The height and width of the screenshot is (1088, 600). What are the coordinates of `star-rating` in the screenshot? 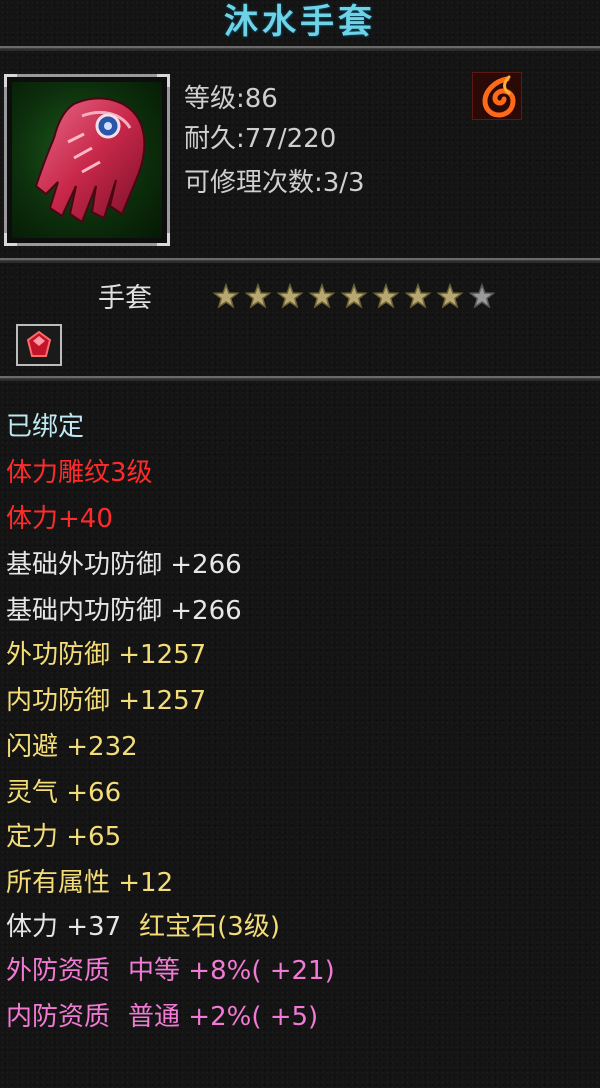 It's located at (357, 297).